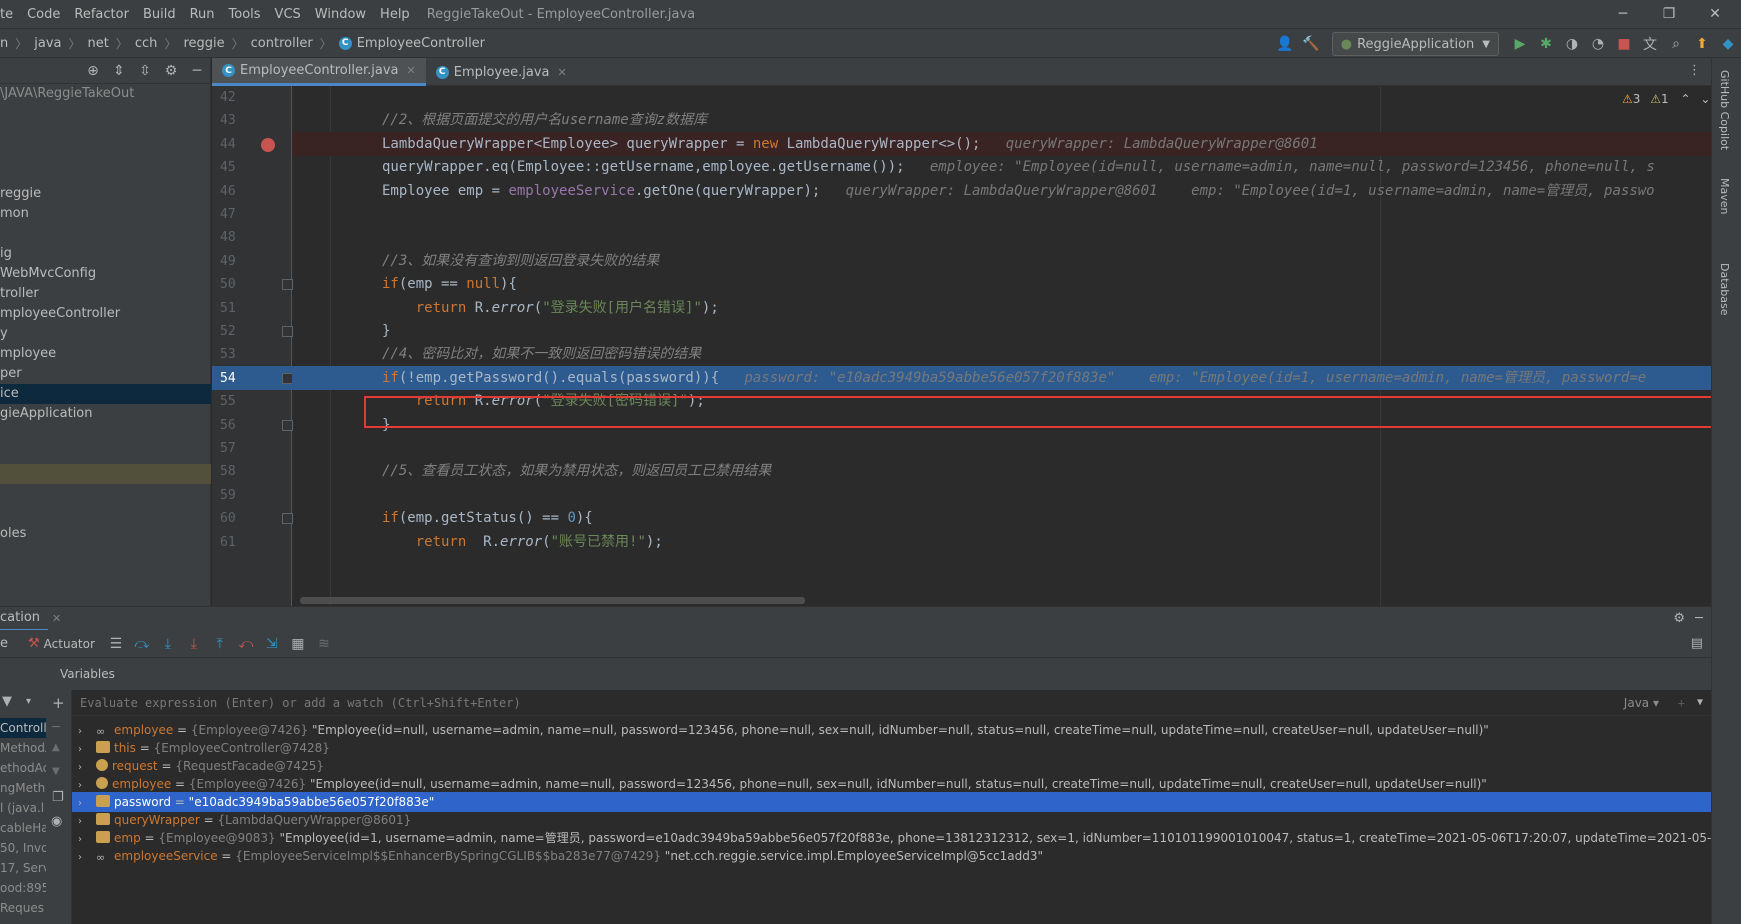 The image size is (1741, 924). I want to click on code-line: if(emp.getStatus() == 0){, so click(1001, 518).